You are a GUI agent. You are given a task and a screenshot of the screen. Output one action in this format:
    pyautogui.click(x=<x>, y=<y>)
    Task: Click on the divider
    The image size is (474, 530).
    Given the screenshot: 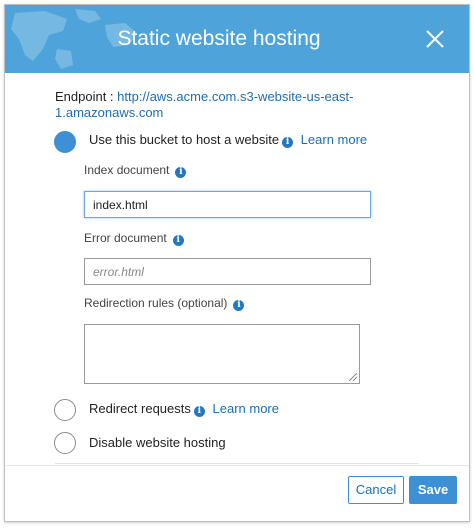 What is the action you would take?
    pyautogui.click(x=237, y=463)
    